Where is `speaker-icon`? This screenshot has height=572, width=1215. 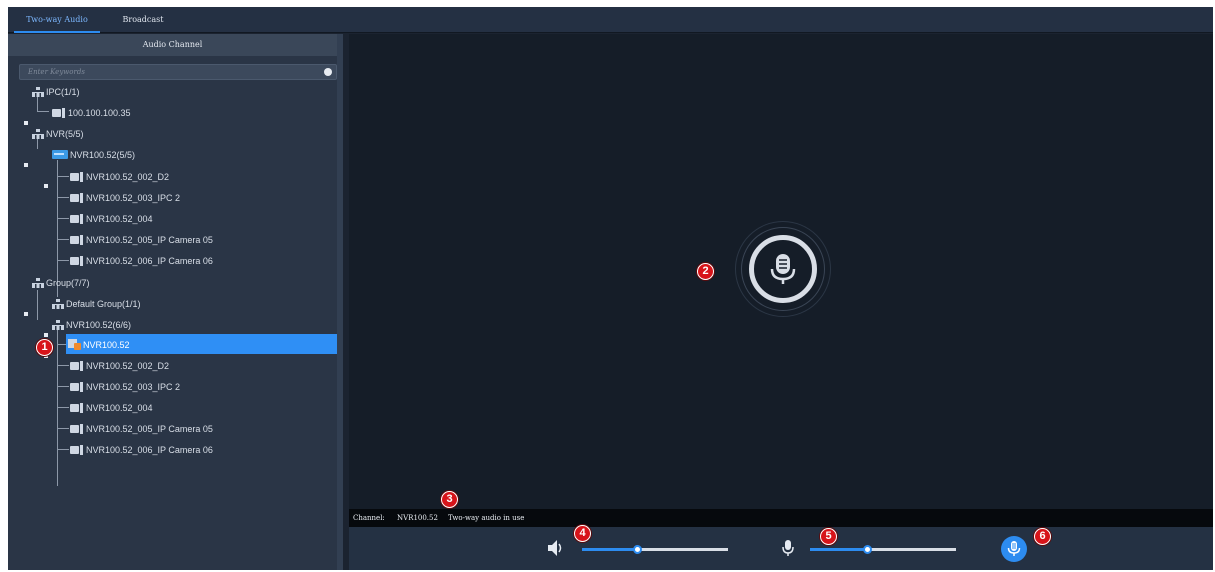
speaker-icon is located at coordinates (555, 548).